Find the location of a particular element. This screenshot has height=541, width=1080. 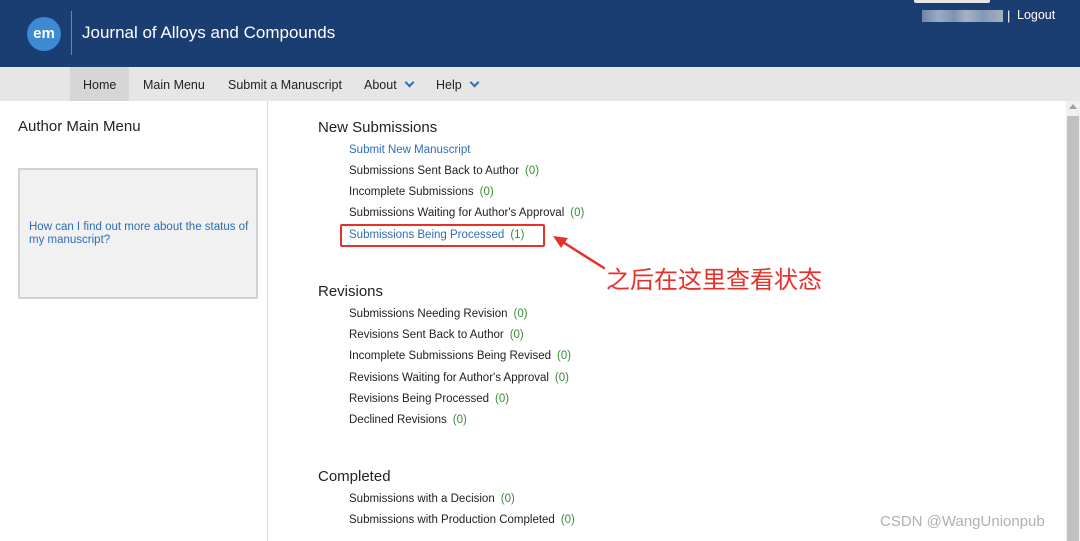

item-label: Declined Revisions is located at coordinates (398, 420).